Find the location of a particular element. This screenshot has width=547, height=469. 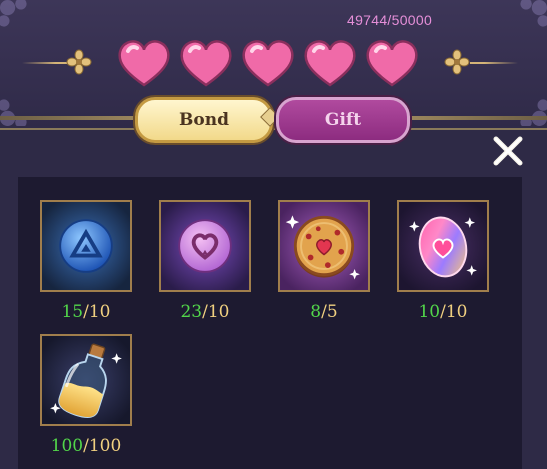

gift-slot-blue-orb is located at coordinates (86, 246).